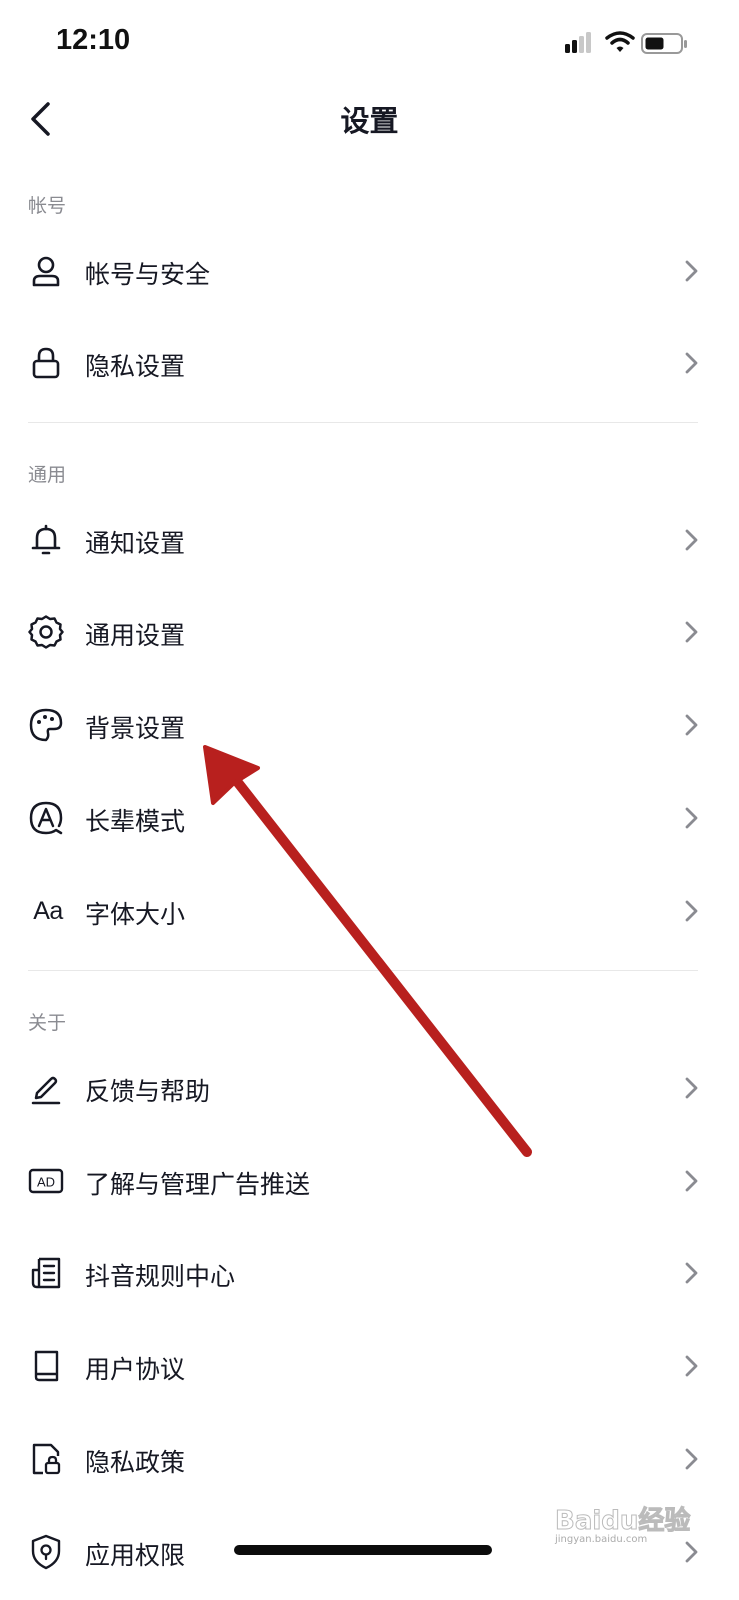 Image resolution: width=739 pixels, height=1600 pixels. Describe the element at coordinates (369, 632) in the screenshot. I see `settings-item-general-settings: 通用设置` at that location.